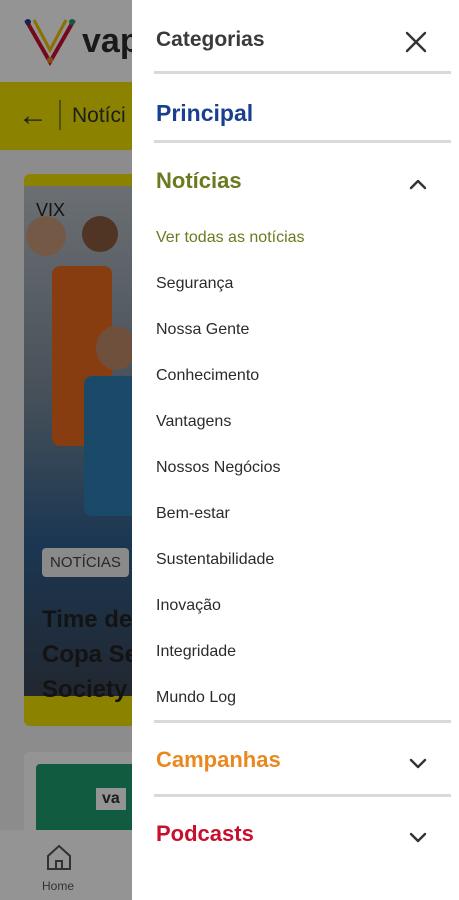 The height and width of the screenshot is (900, 459). I want to click on subcategory-inovacao: Inovação, so click(188, 606).